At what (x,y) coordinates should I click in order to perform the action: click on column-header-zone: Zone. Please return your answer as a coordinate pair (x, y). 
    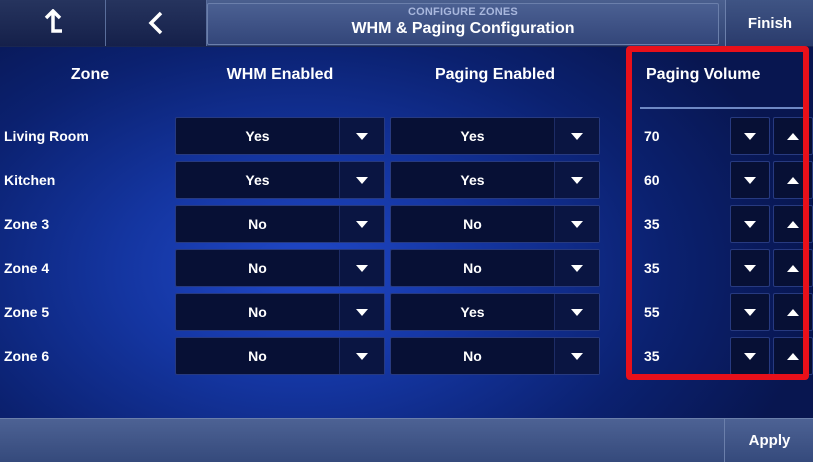
    Looking at the image, I should click on (90, 74).